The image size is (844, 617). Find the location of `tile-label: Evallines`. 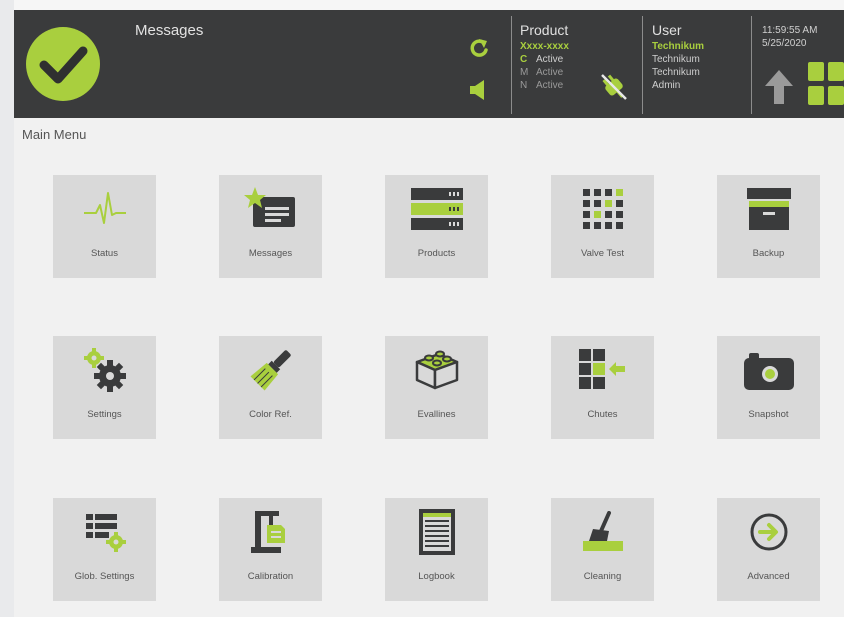

tile-label: Evallines is located at coordinates (436, 414).